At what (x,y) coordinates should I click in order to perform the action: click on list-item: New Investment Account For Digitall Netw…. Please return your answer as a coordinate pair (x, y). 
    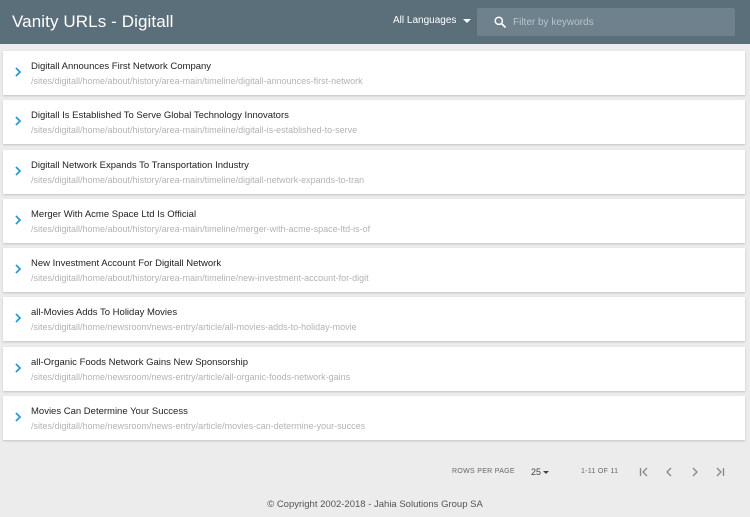
    Looking at the image, I should click on (374, 270).